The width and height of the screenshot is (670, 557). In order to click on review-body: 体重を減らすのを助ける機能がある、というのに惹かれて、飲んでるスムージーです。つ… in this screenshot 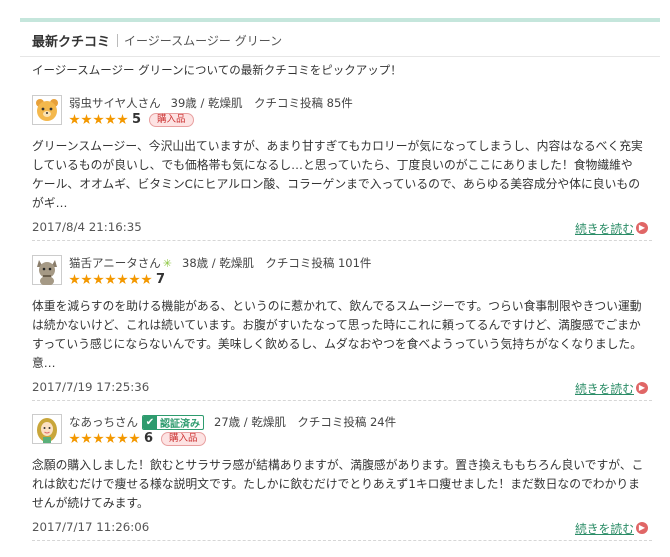, I will do `click(337, 334)`.